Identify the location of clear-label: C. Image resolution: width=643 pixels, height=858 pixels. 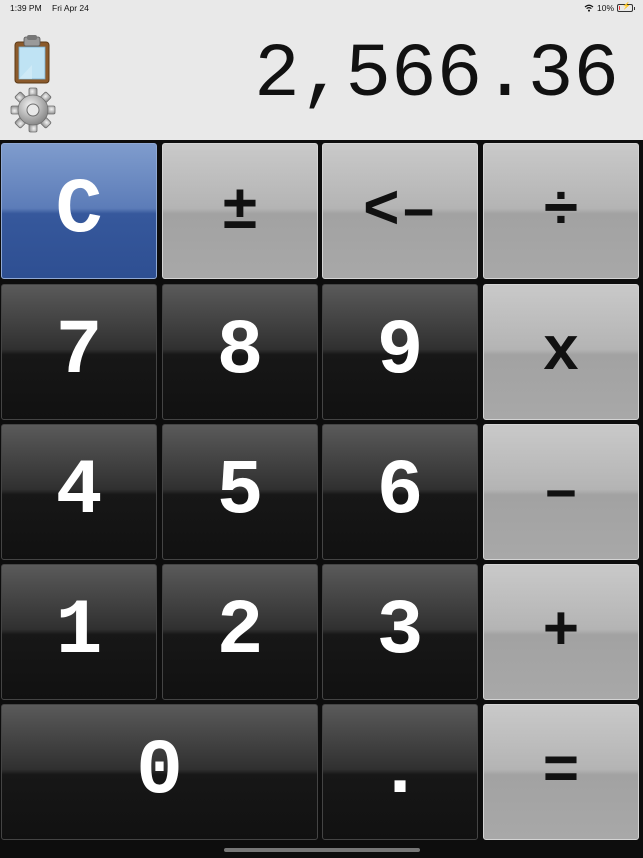
(79, 211).